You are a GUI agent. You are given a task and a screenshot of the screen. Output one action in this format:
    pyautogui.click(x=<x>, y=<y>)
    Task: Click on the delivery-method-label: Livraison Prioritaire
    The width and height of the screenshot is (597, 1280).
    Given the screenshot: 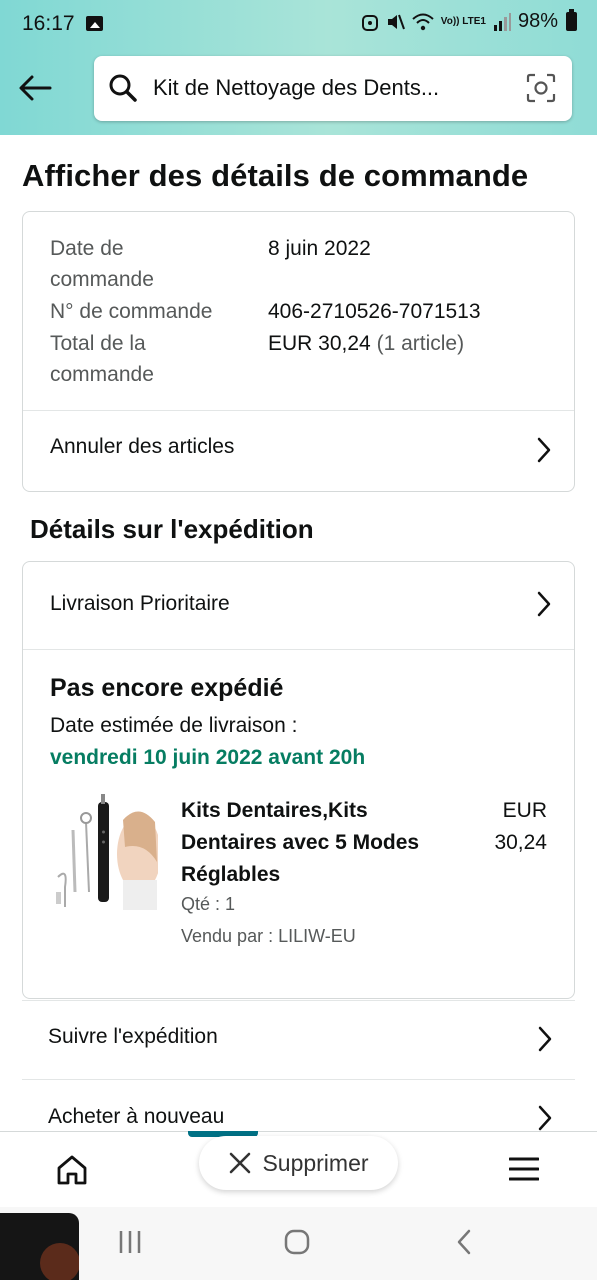 What is the action you would take?
    pyautogui.click(x=140, y=603)
    